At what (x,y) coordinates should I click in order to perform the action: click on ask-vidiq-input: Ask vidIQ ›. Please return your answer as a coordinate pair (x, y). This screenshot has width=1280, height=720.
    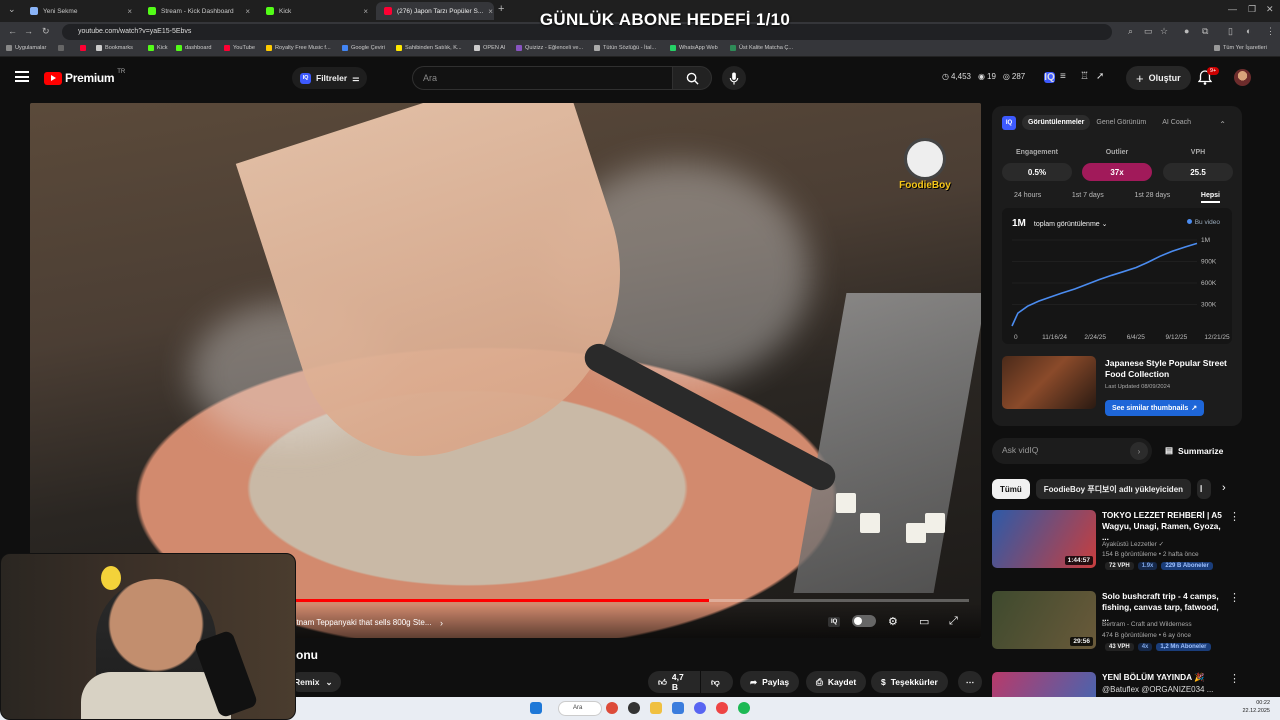
    Looking at the image, I should click on (1072, 451).